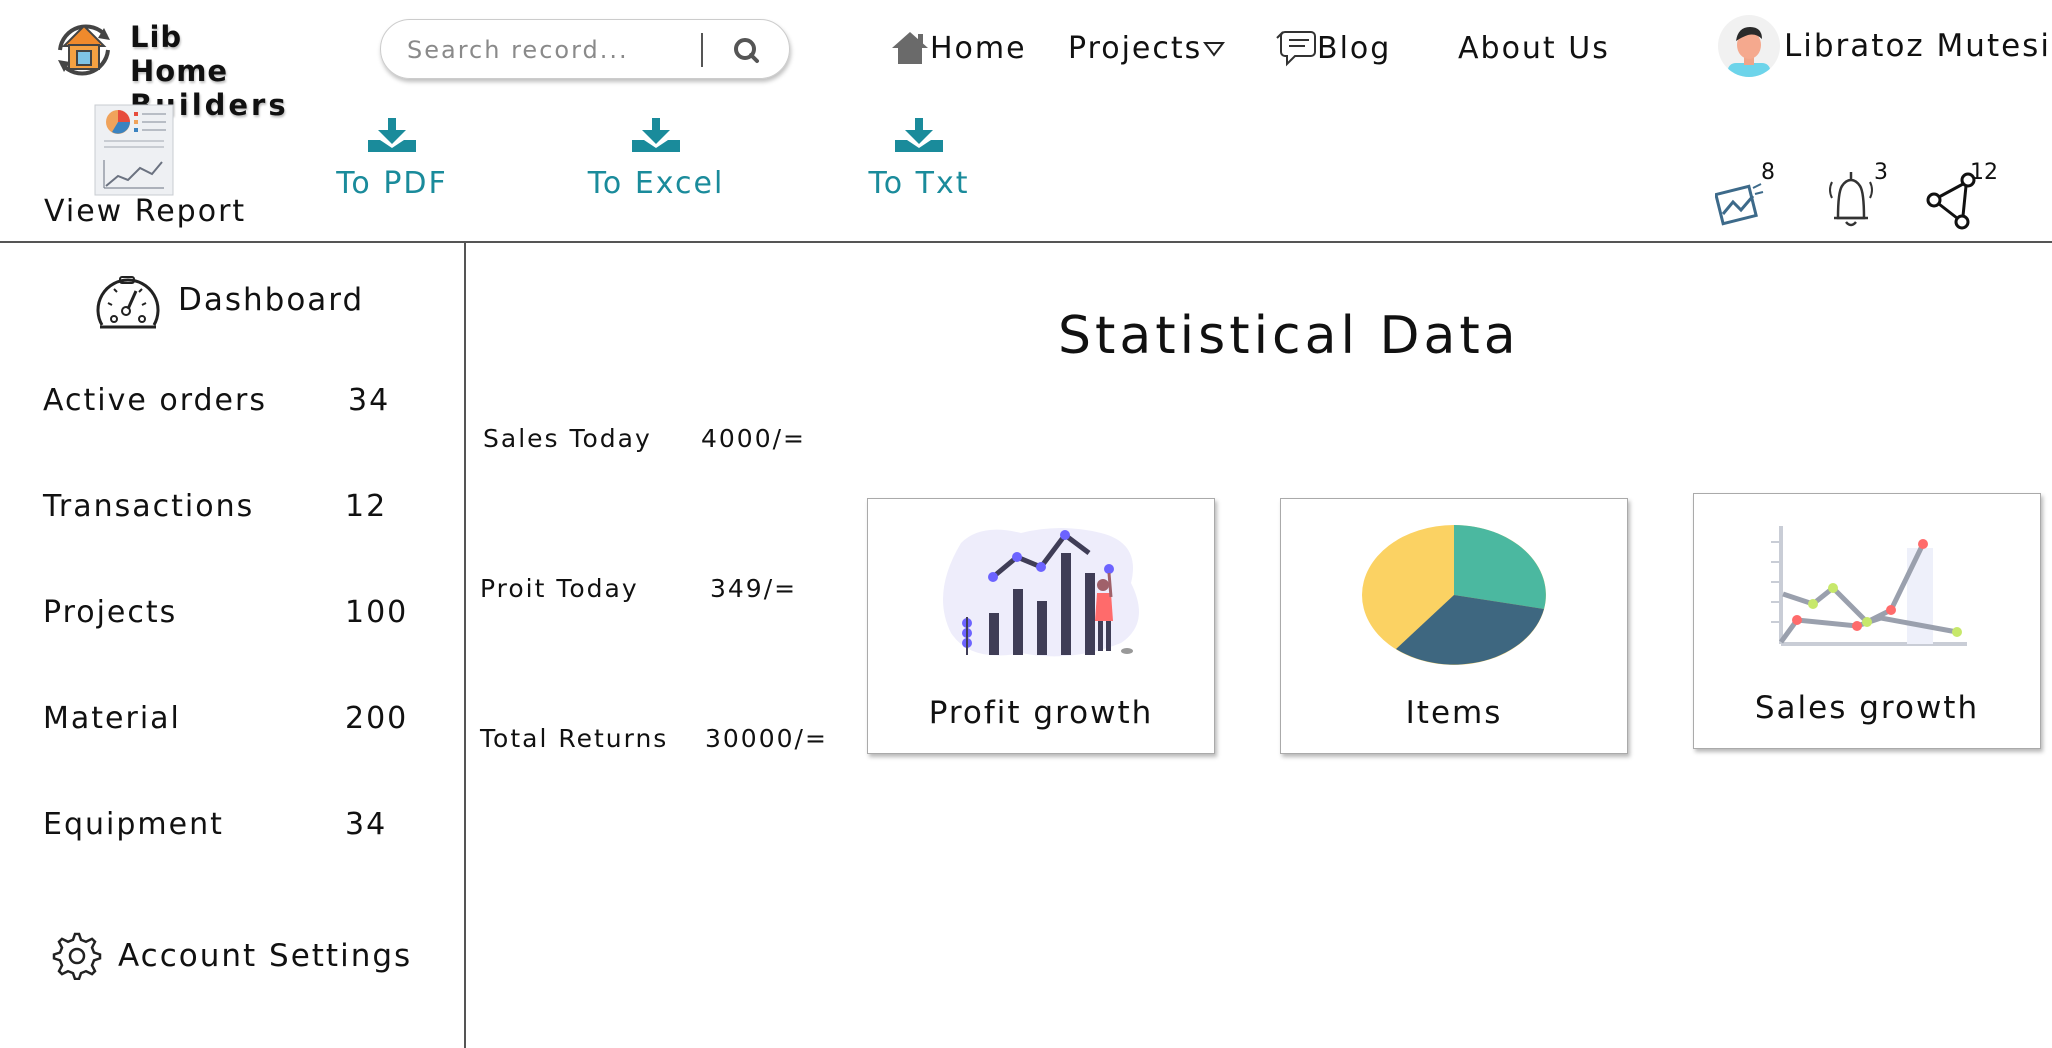 The height and width of the screenshot is (1048, 2052). I want to click on sidebar-item-label: Transactions, so click(149, 506).